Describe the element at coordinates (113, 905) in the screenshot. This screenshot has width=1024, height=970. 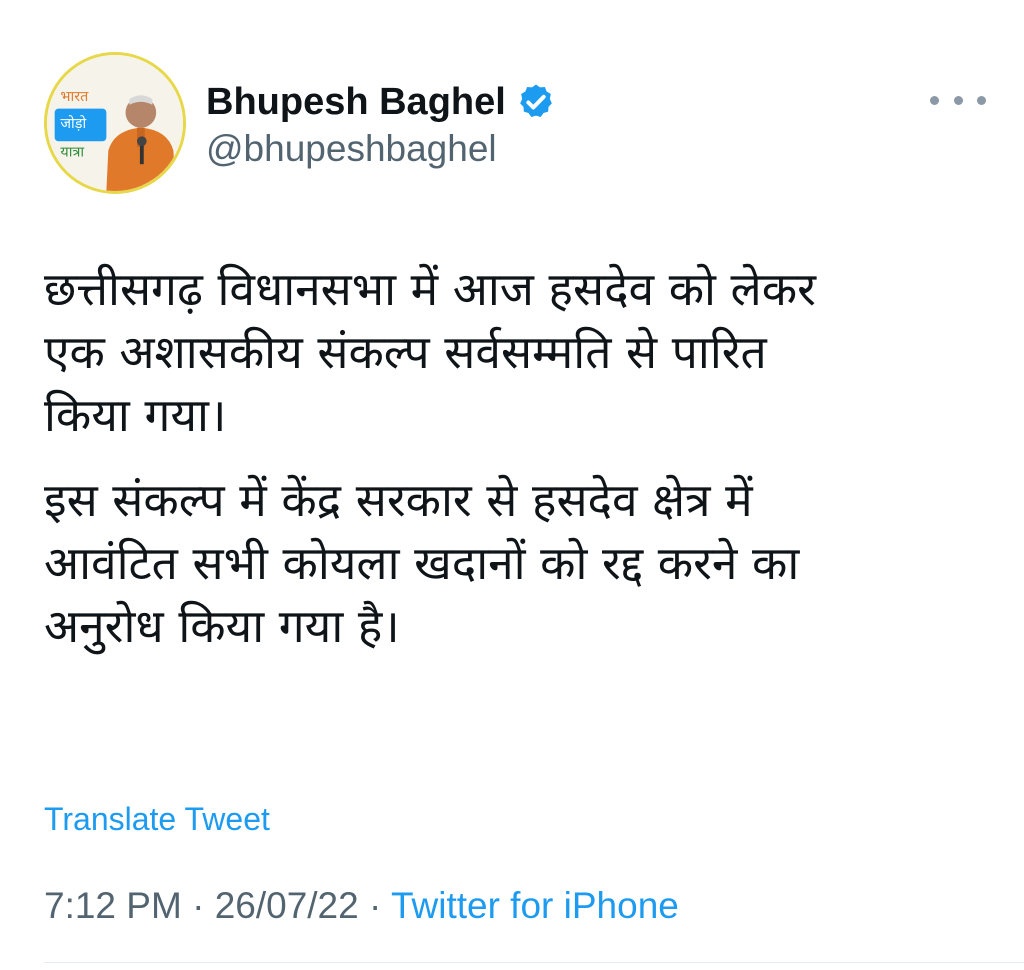
I see `tweet-time: 7:12 PM` at that location.